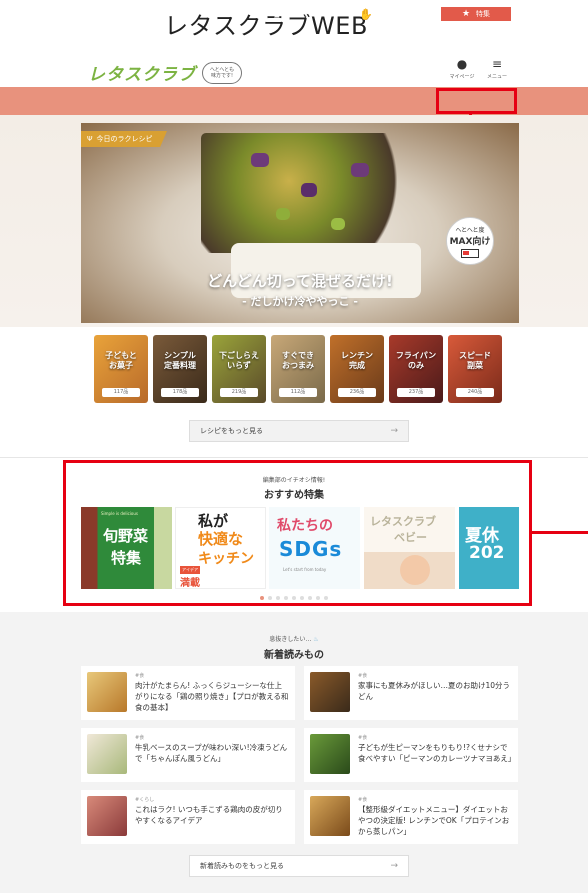 Image resolution: width=588 pixels, height=893 pixels. I want to click on category-count: 178品, so click(180, 392).